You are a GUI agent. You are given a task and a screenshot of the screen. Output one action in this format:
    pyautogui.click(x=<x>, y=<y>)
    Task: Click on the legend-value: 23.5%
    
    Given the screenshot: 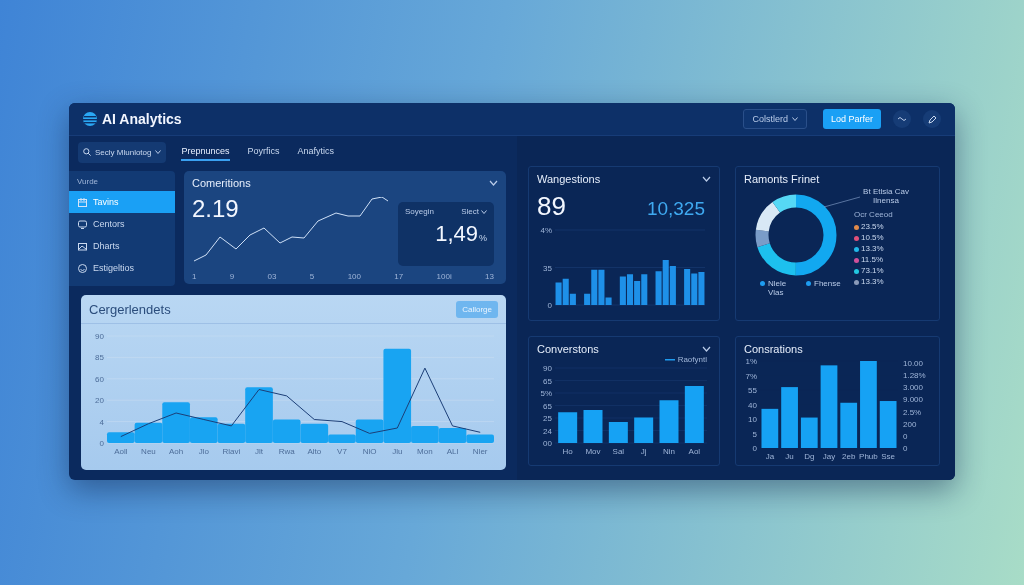 What is the action you would take?
    pyautogui.click(x=872, y=226)
    